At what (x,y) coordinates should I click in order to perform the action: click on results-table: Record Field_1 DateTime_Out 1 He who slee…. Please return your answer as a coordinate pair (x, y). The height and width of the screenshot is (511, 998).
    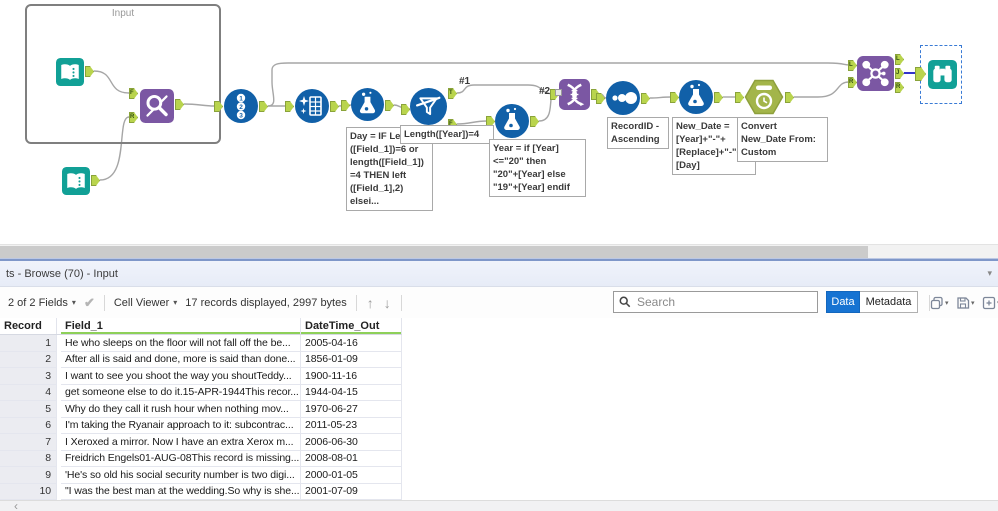
    Looking at the image, I should click on (201, 409).